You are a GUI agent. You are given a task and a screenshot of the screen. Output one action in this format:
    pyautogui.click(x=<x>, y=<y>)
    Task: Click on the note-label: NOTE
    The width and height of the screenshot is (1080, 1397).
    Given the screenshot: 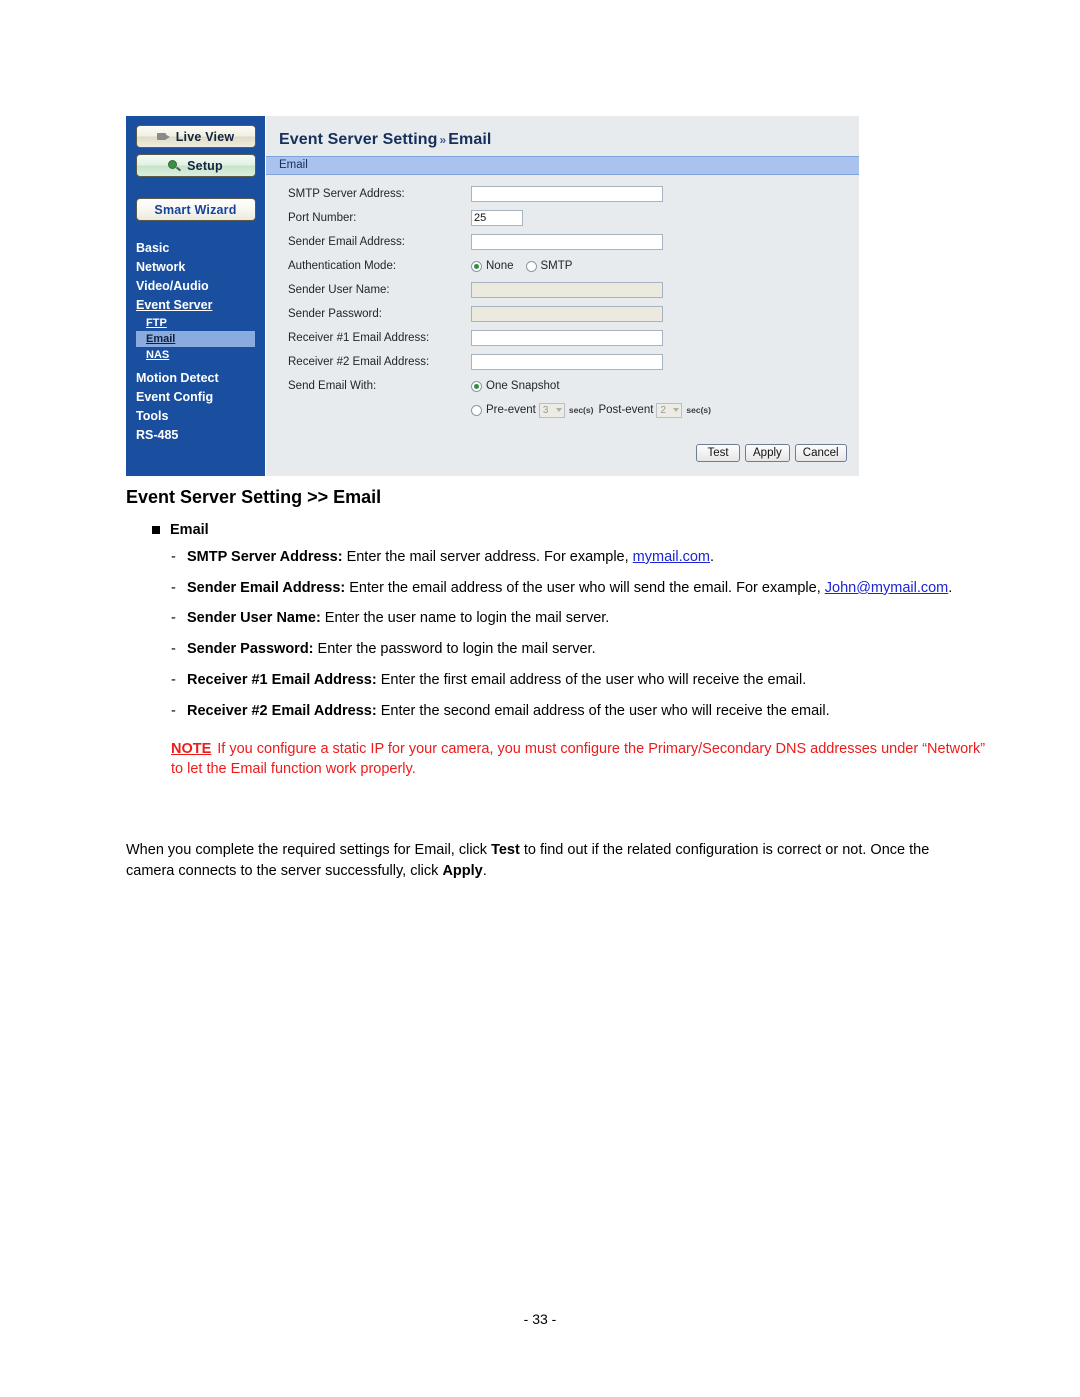 What is the action you would take?
    pyautogui.click(x=191, y=749)
    